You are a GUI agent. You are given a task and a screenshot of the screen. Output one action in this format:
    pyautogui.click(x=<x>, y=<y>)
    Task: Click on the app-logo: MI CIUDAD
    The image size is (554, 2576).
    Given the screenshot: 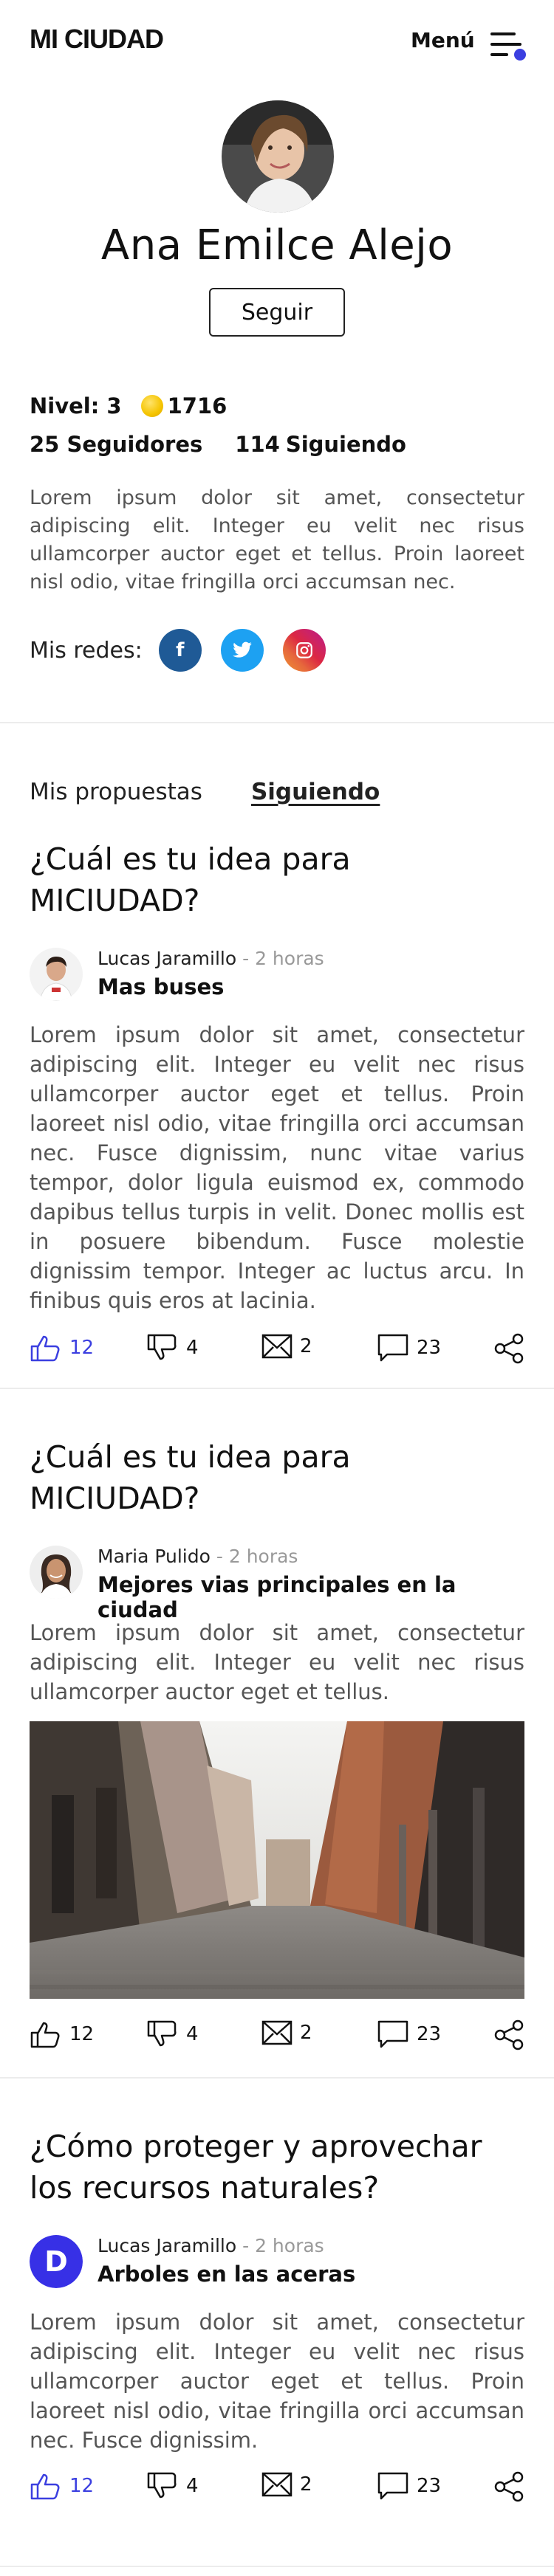 What is the action you would take?
    pyautogui.click(x=97, y=40)
    